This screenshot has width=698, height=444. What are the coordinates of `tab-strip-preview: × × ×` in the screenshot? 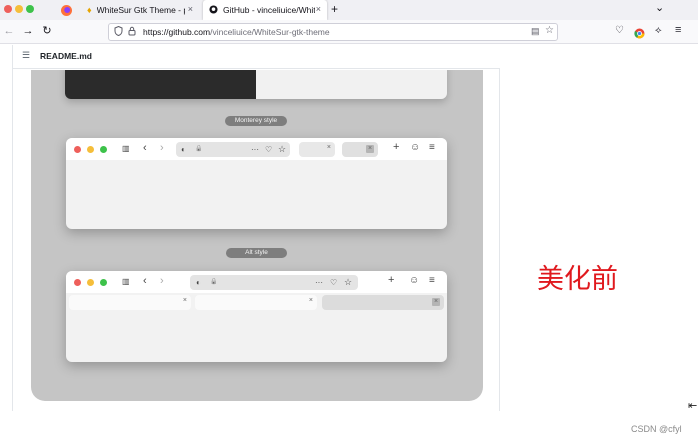 It's located at (256, 303).